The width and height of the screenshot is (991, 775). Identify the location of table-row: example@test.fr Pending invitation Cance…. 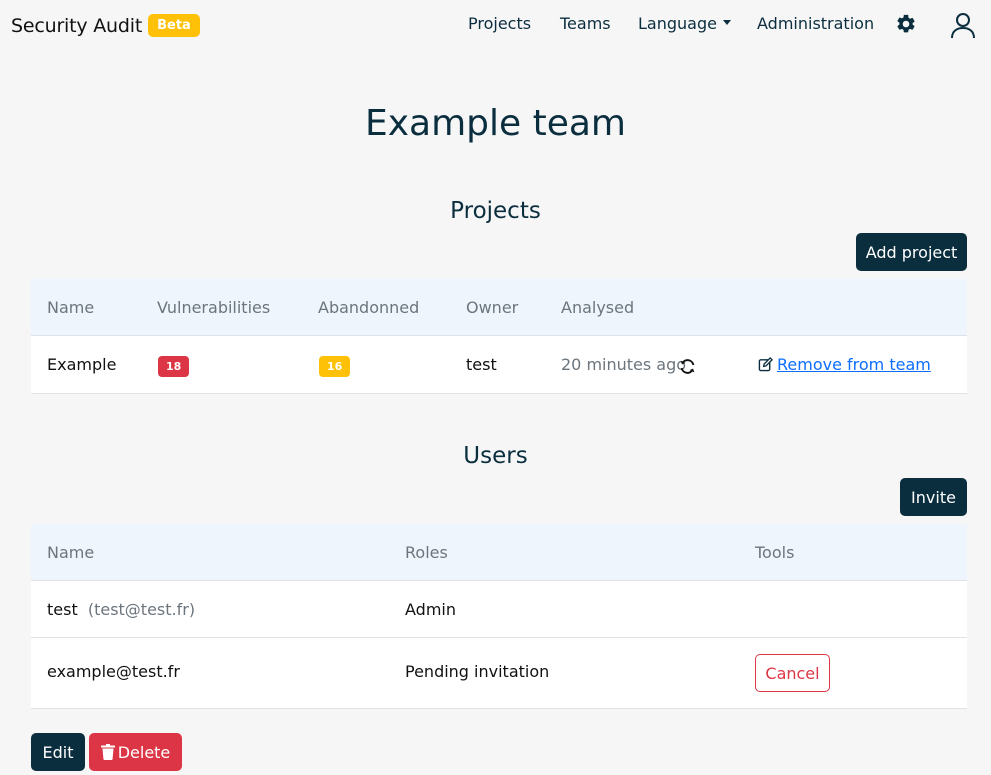
(499, 673).